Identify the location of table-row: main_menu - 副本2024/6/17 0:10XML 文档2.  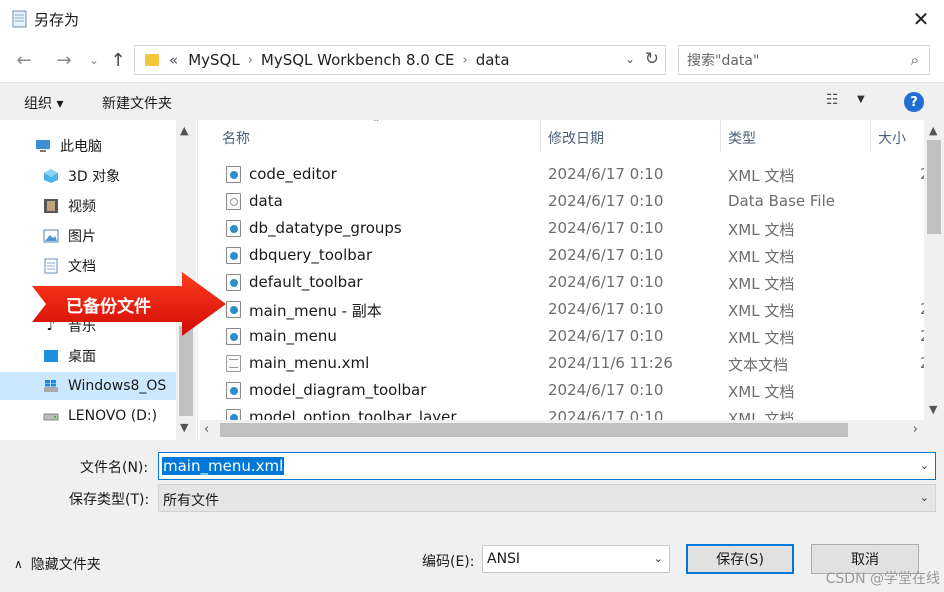
(565, 309).